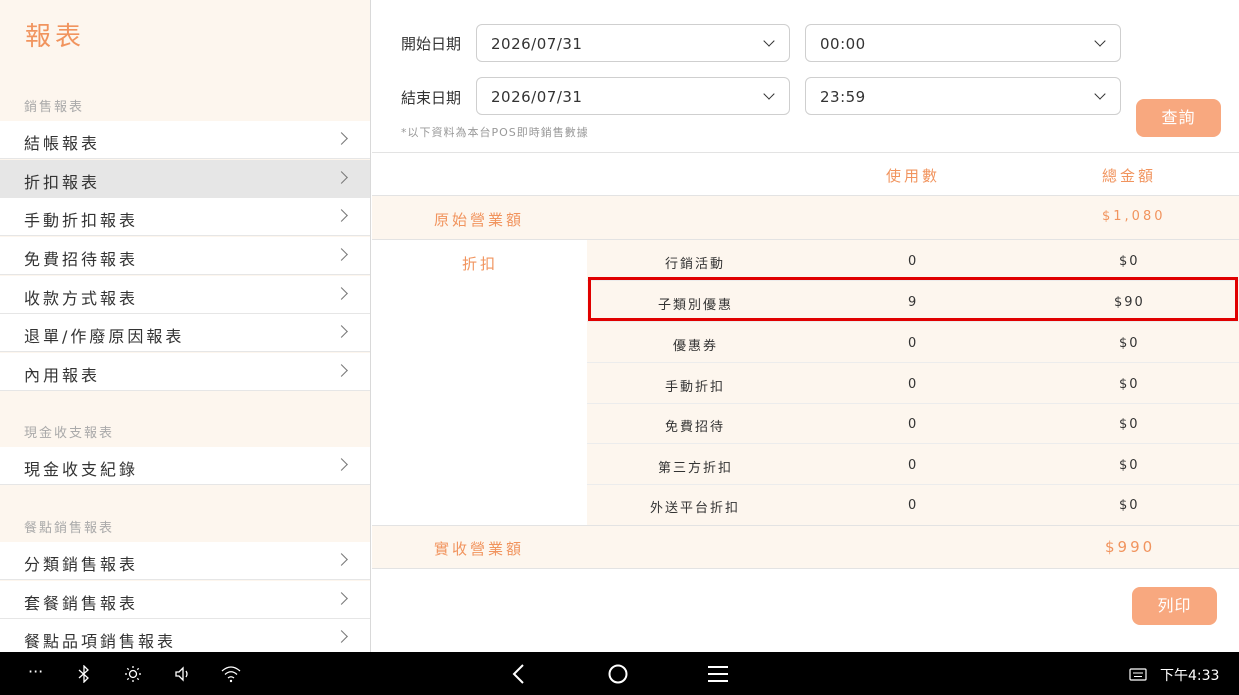  Describe the element at coordinates (913, 176) in the screenshot. I see `column-header-count: 使用數` at that location.